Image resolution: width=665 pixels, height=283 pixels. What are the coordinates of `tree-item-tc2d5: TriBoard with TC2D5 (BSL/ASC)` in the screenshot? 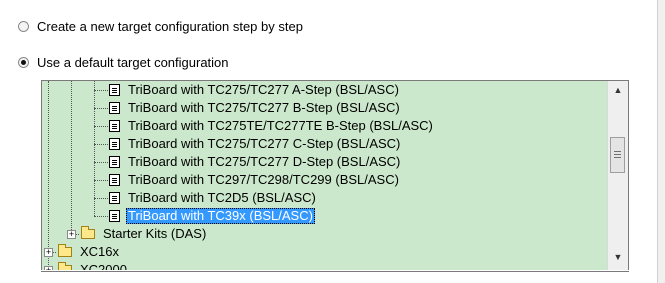 It's located at (213, 198).